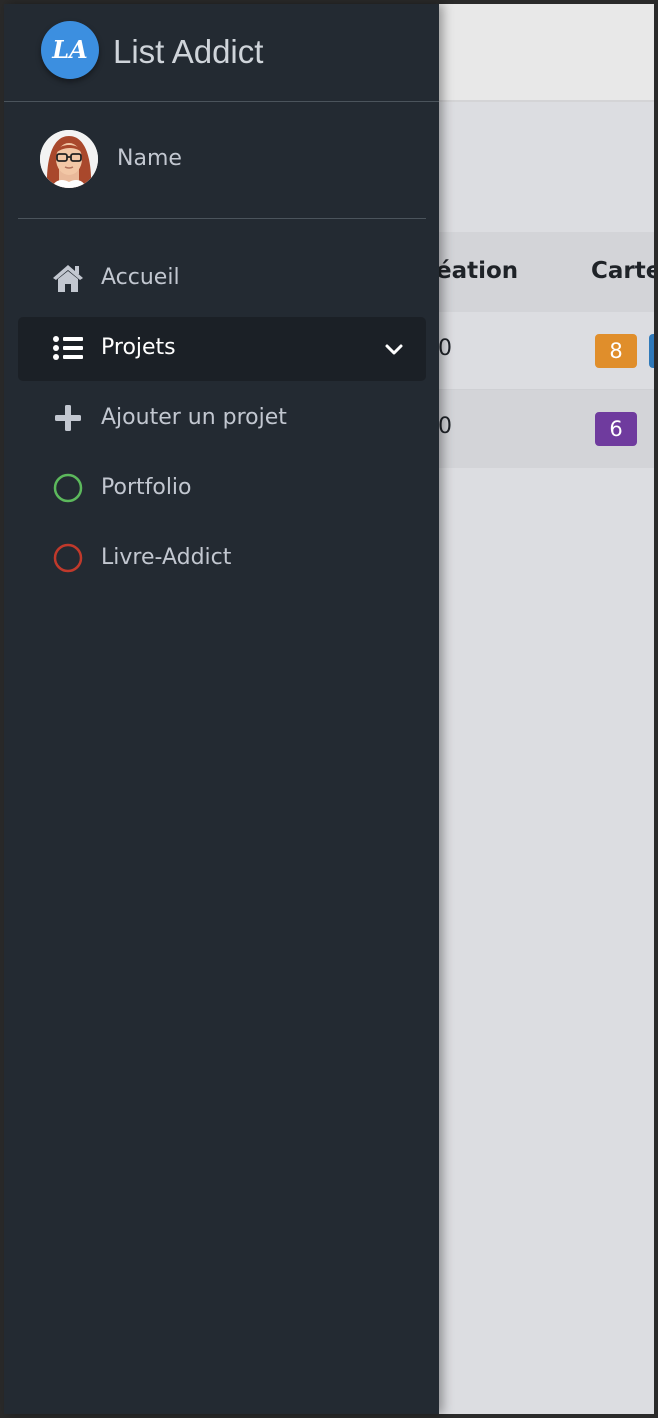  Describe the element at coordinates (394, 349) in the screenshot. I see `chevron-down-icon` at that location.